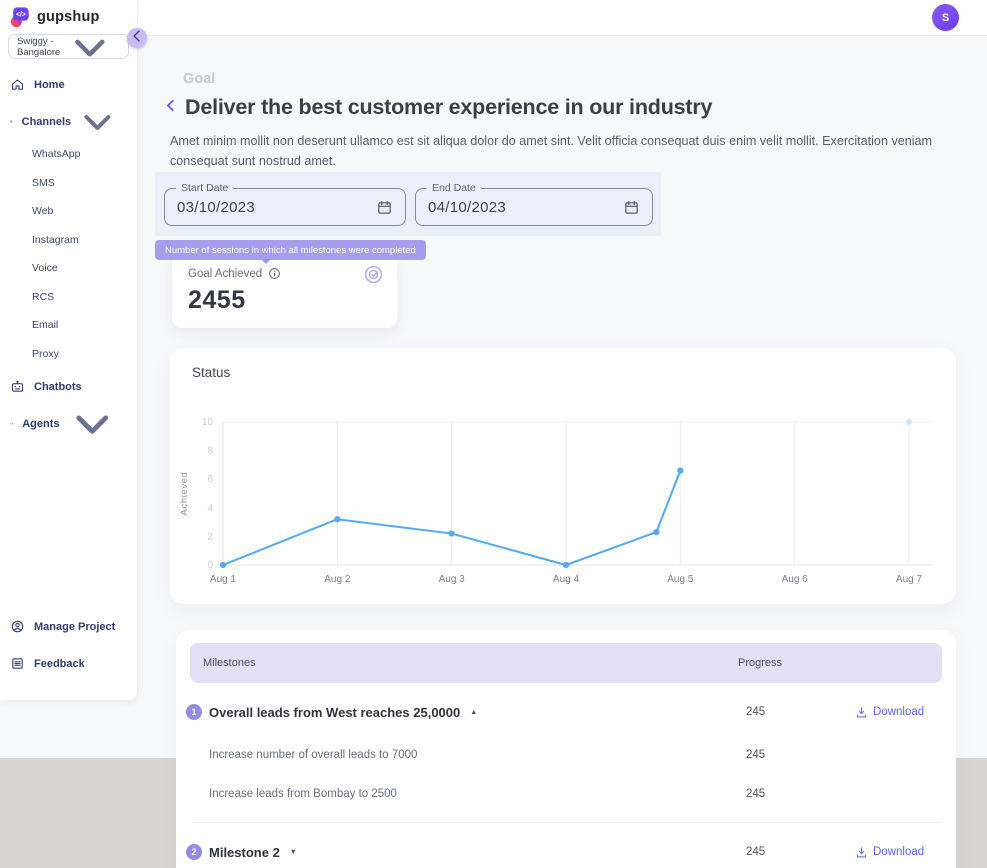 The image size is (987, 868). I want to click on progress-column-header: Progress, so click(760, 663).